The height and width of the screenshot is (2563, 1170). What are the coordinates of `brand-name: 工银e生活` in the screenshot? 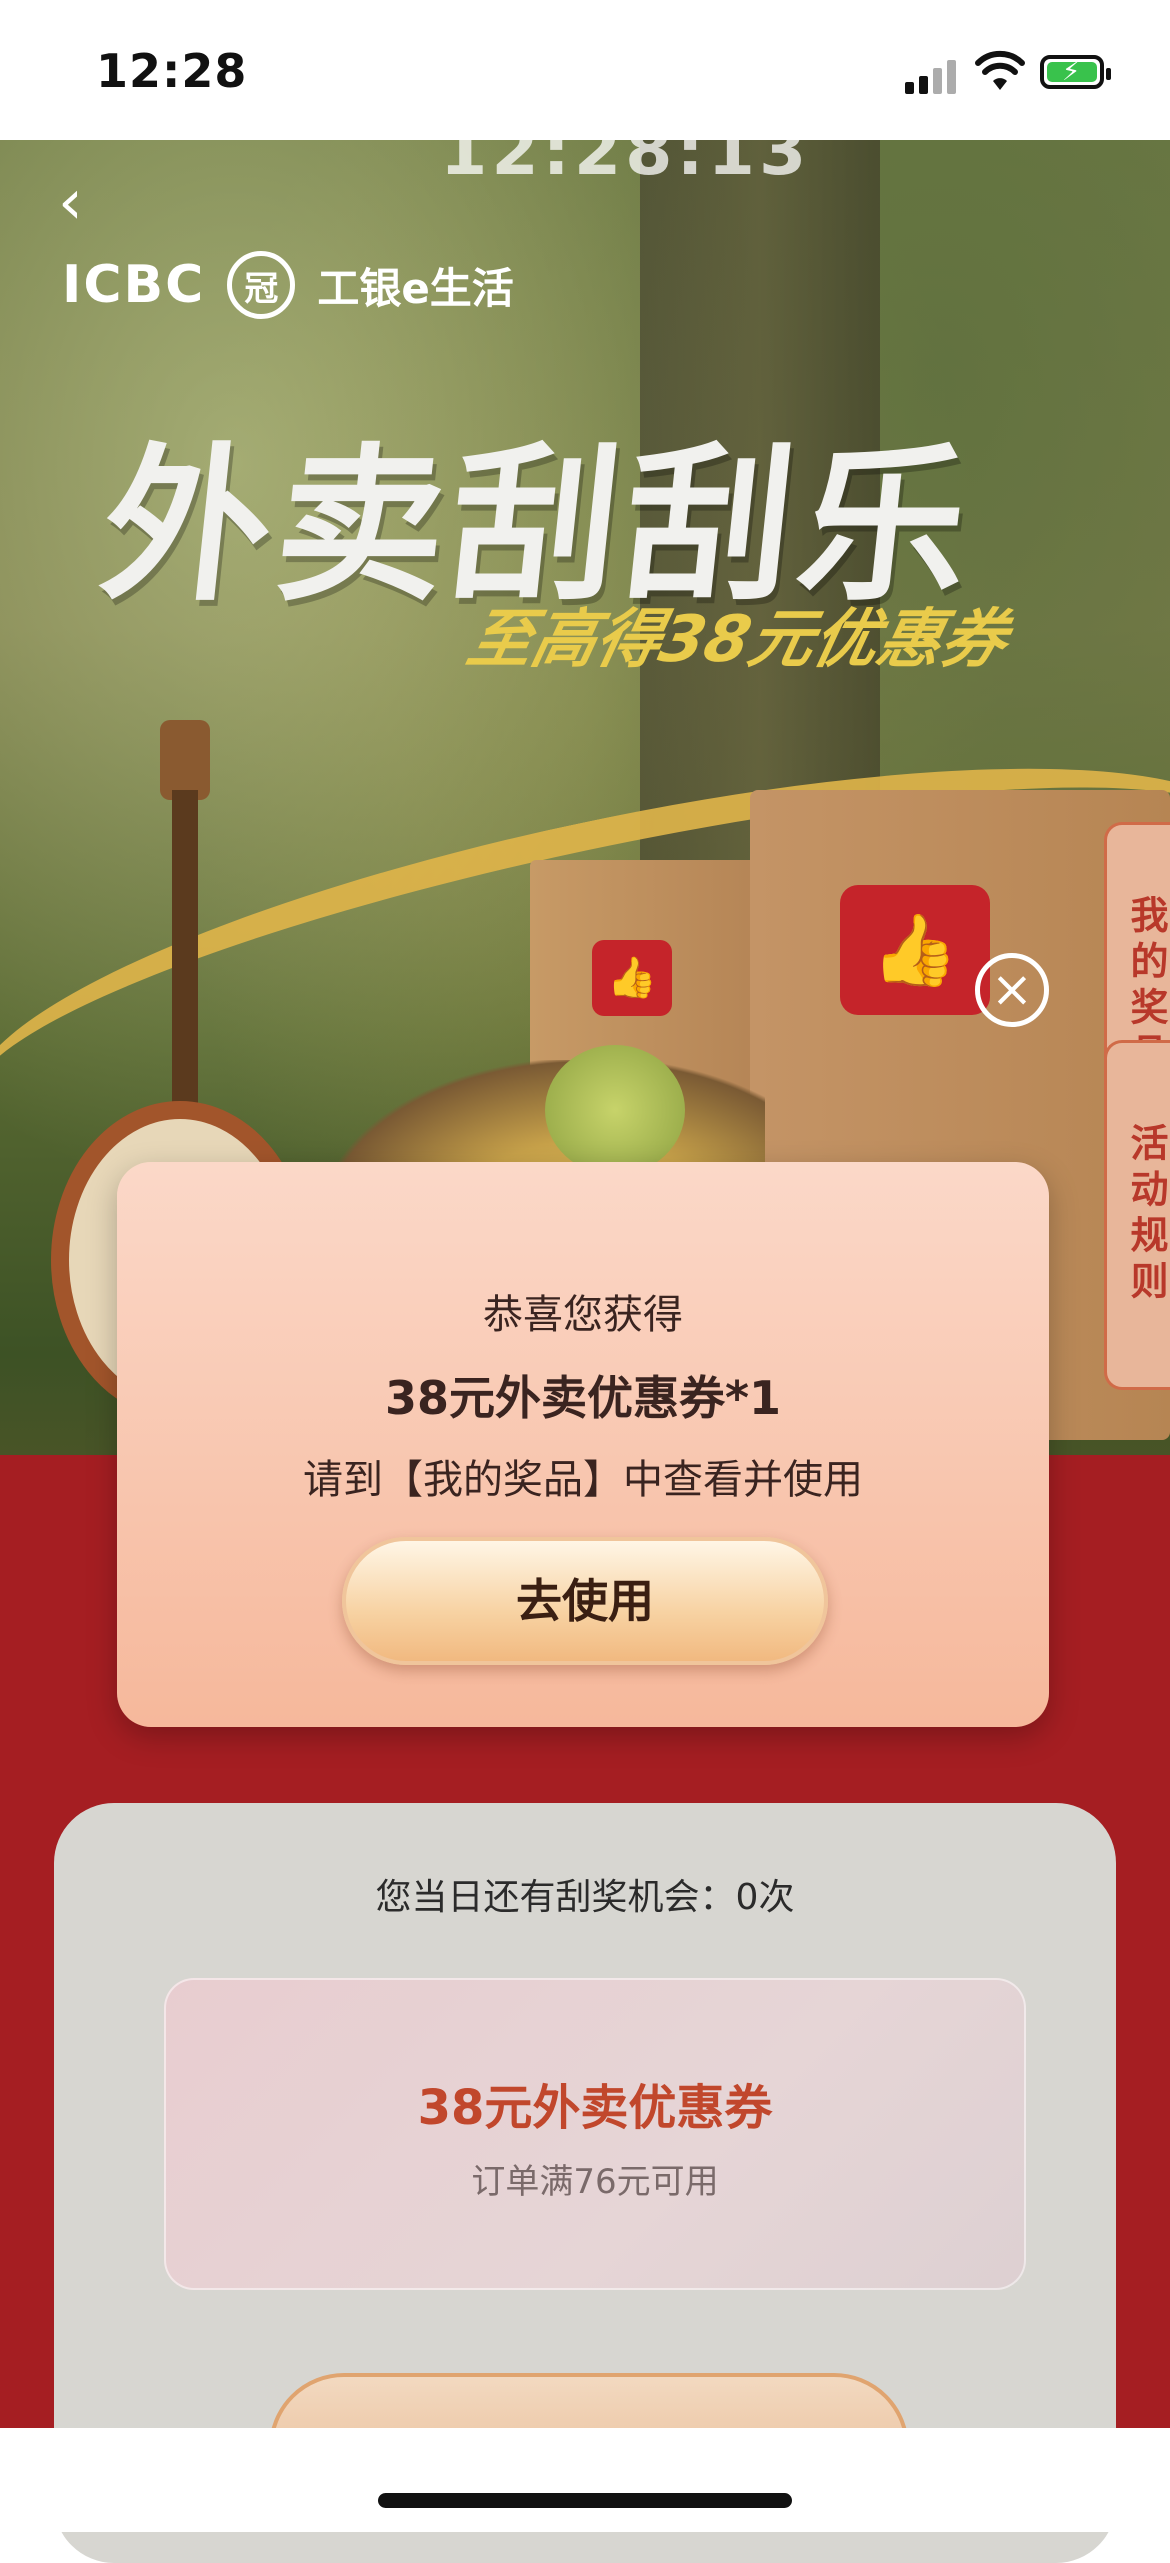 It's located at (415, 288).